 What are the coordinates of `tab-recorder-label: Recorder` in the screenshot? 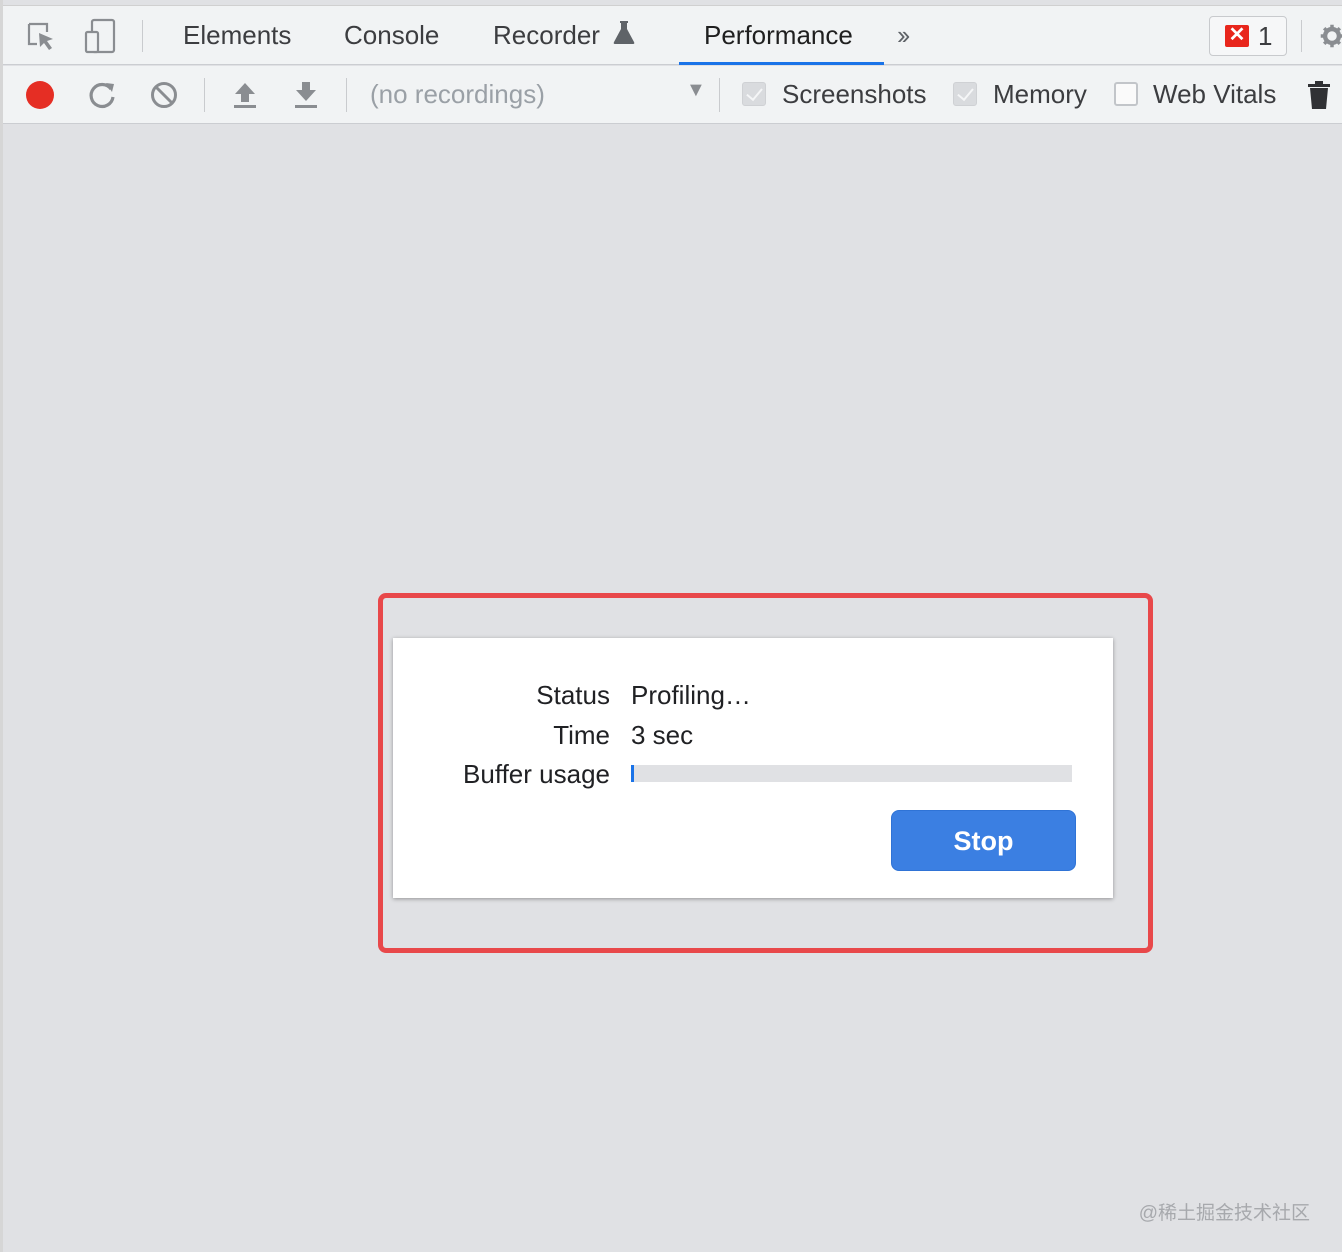 It's located at (546, 35).